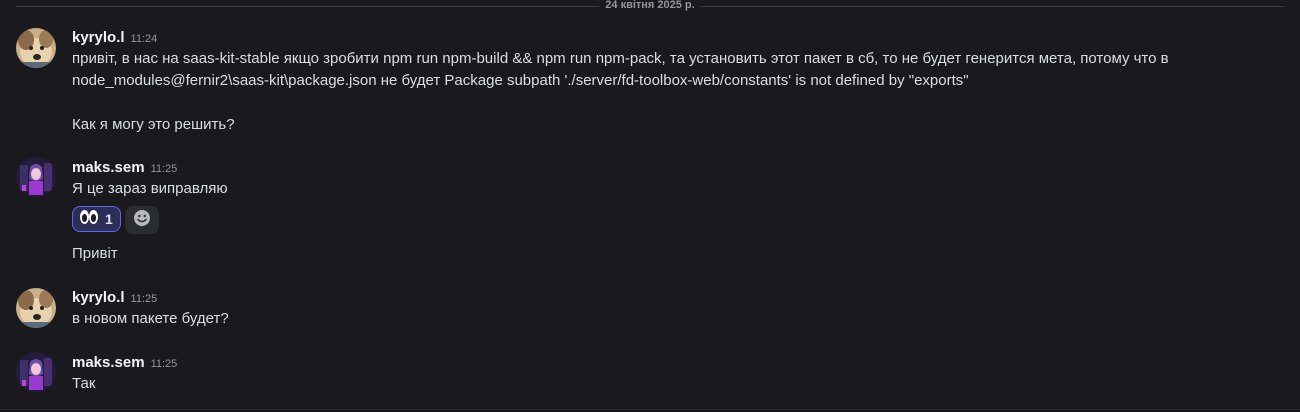 This screenshot has width=1300, height=412. I want to click on date-divider: 24 квітня 2025 р., so click(650, 6).